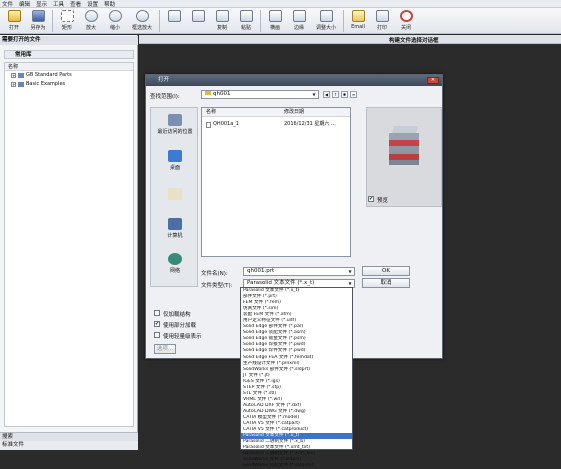 Image resolution: width=561 pixels, height=469 pixels. Describe the element at coordinates (358, 16) in the screenshot. I see `email-icon` at that location.